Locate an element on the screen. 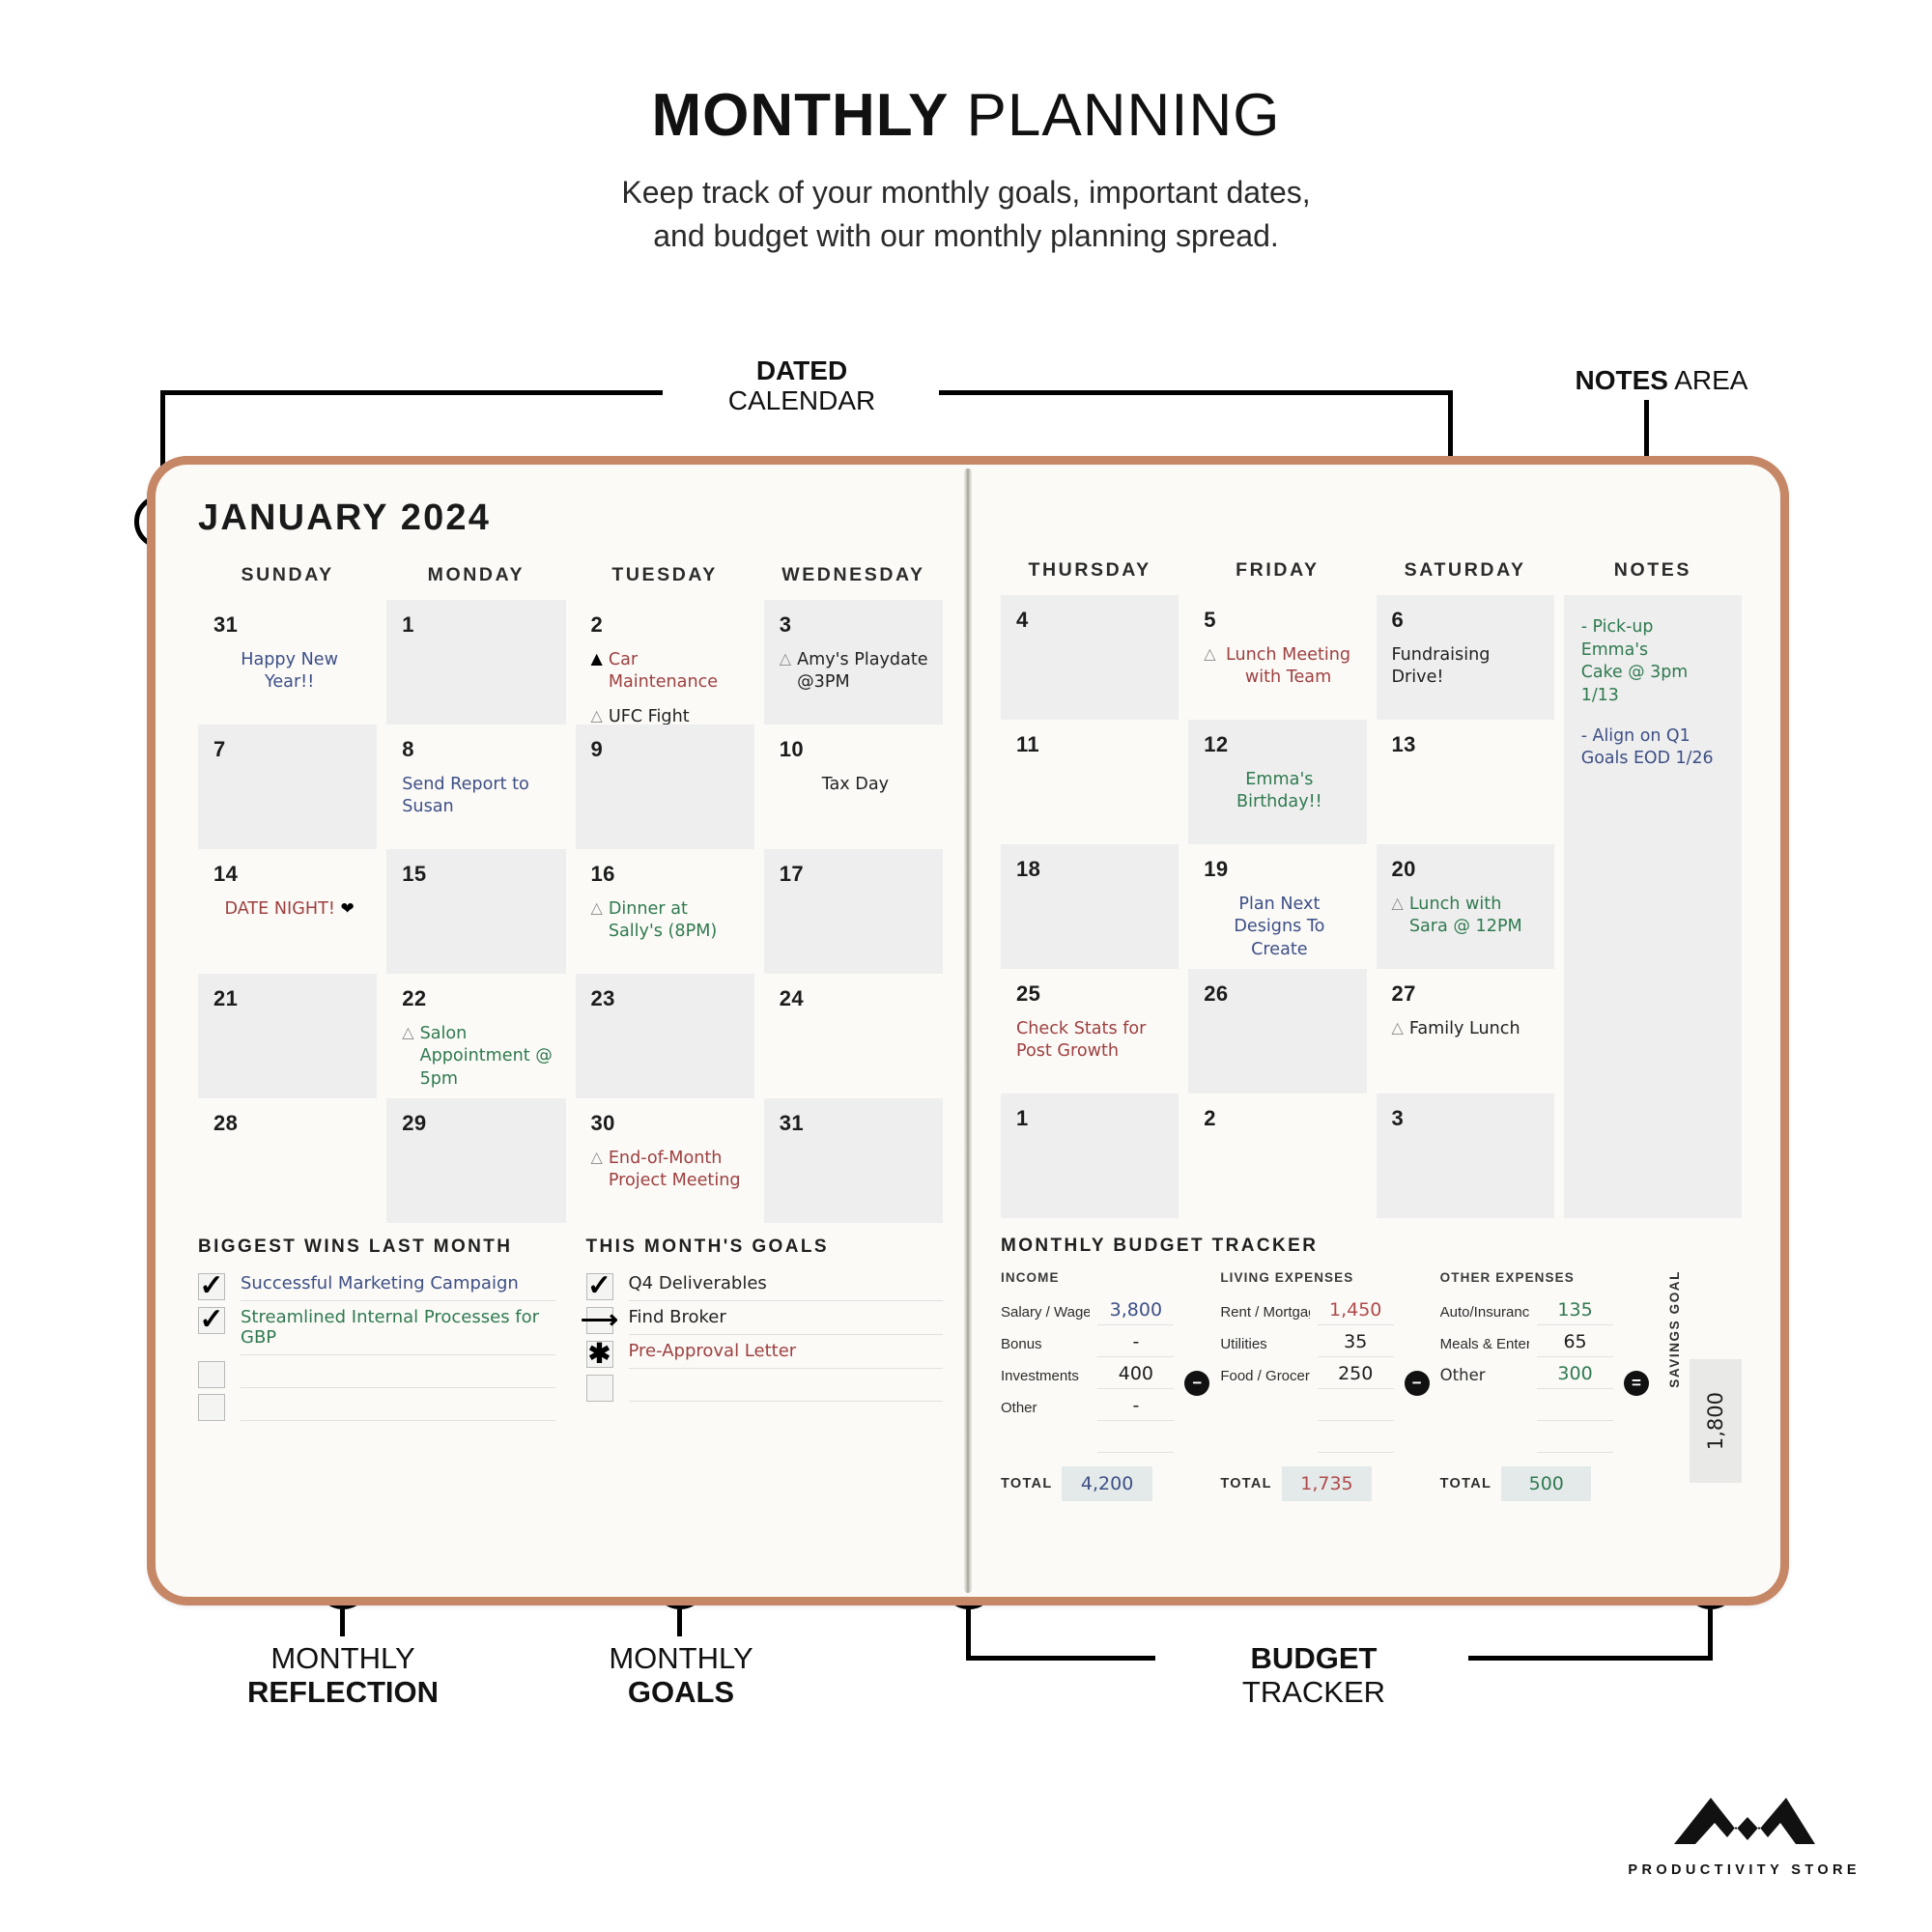 The height and width of the screenshot is (1932, 1932). calendar-day-cell: 20 △ Lunch with Sara @ 12PM is located at coordinates (1465, 906).